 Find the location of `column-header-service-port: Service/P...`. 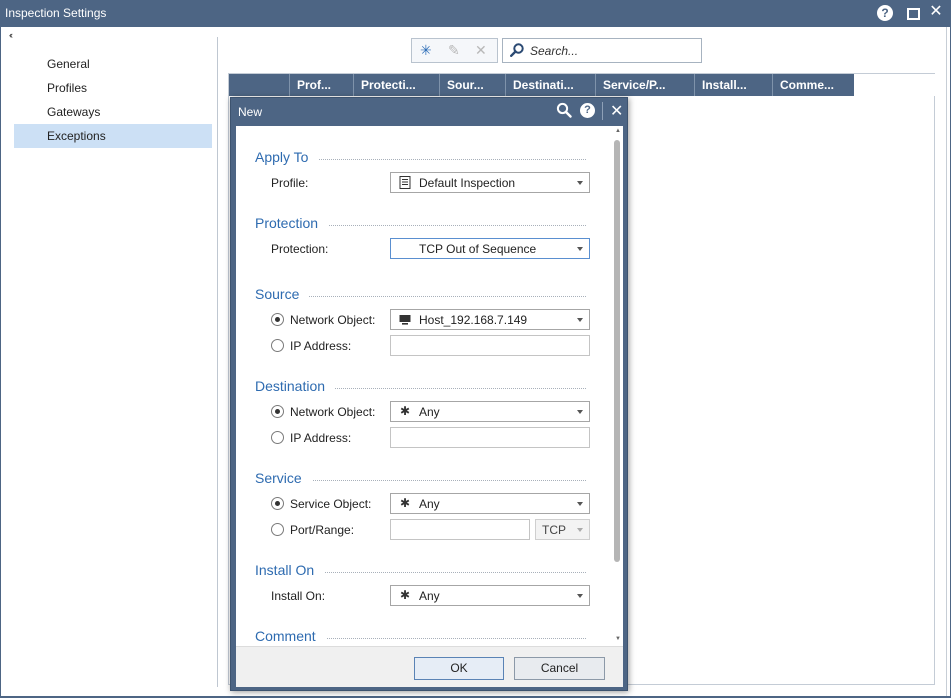

column-header-service-port: Service/P... is located at coordinates (644, 85).